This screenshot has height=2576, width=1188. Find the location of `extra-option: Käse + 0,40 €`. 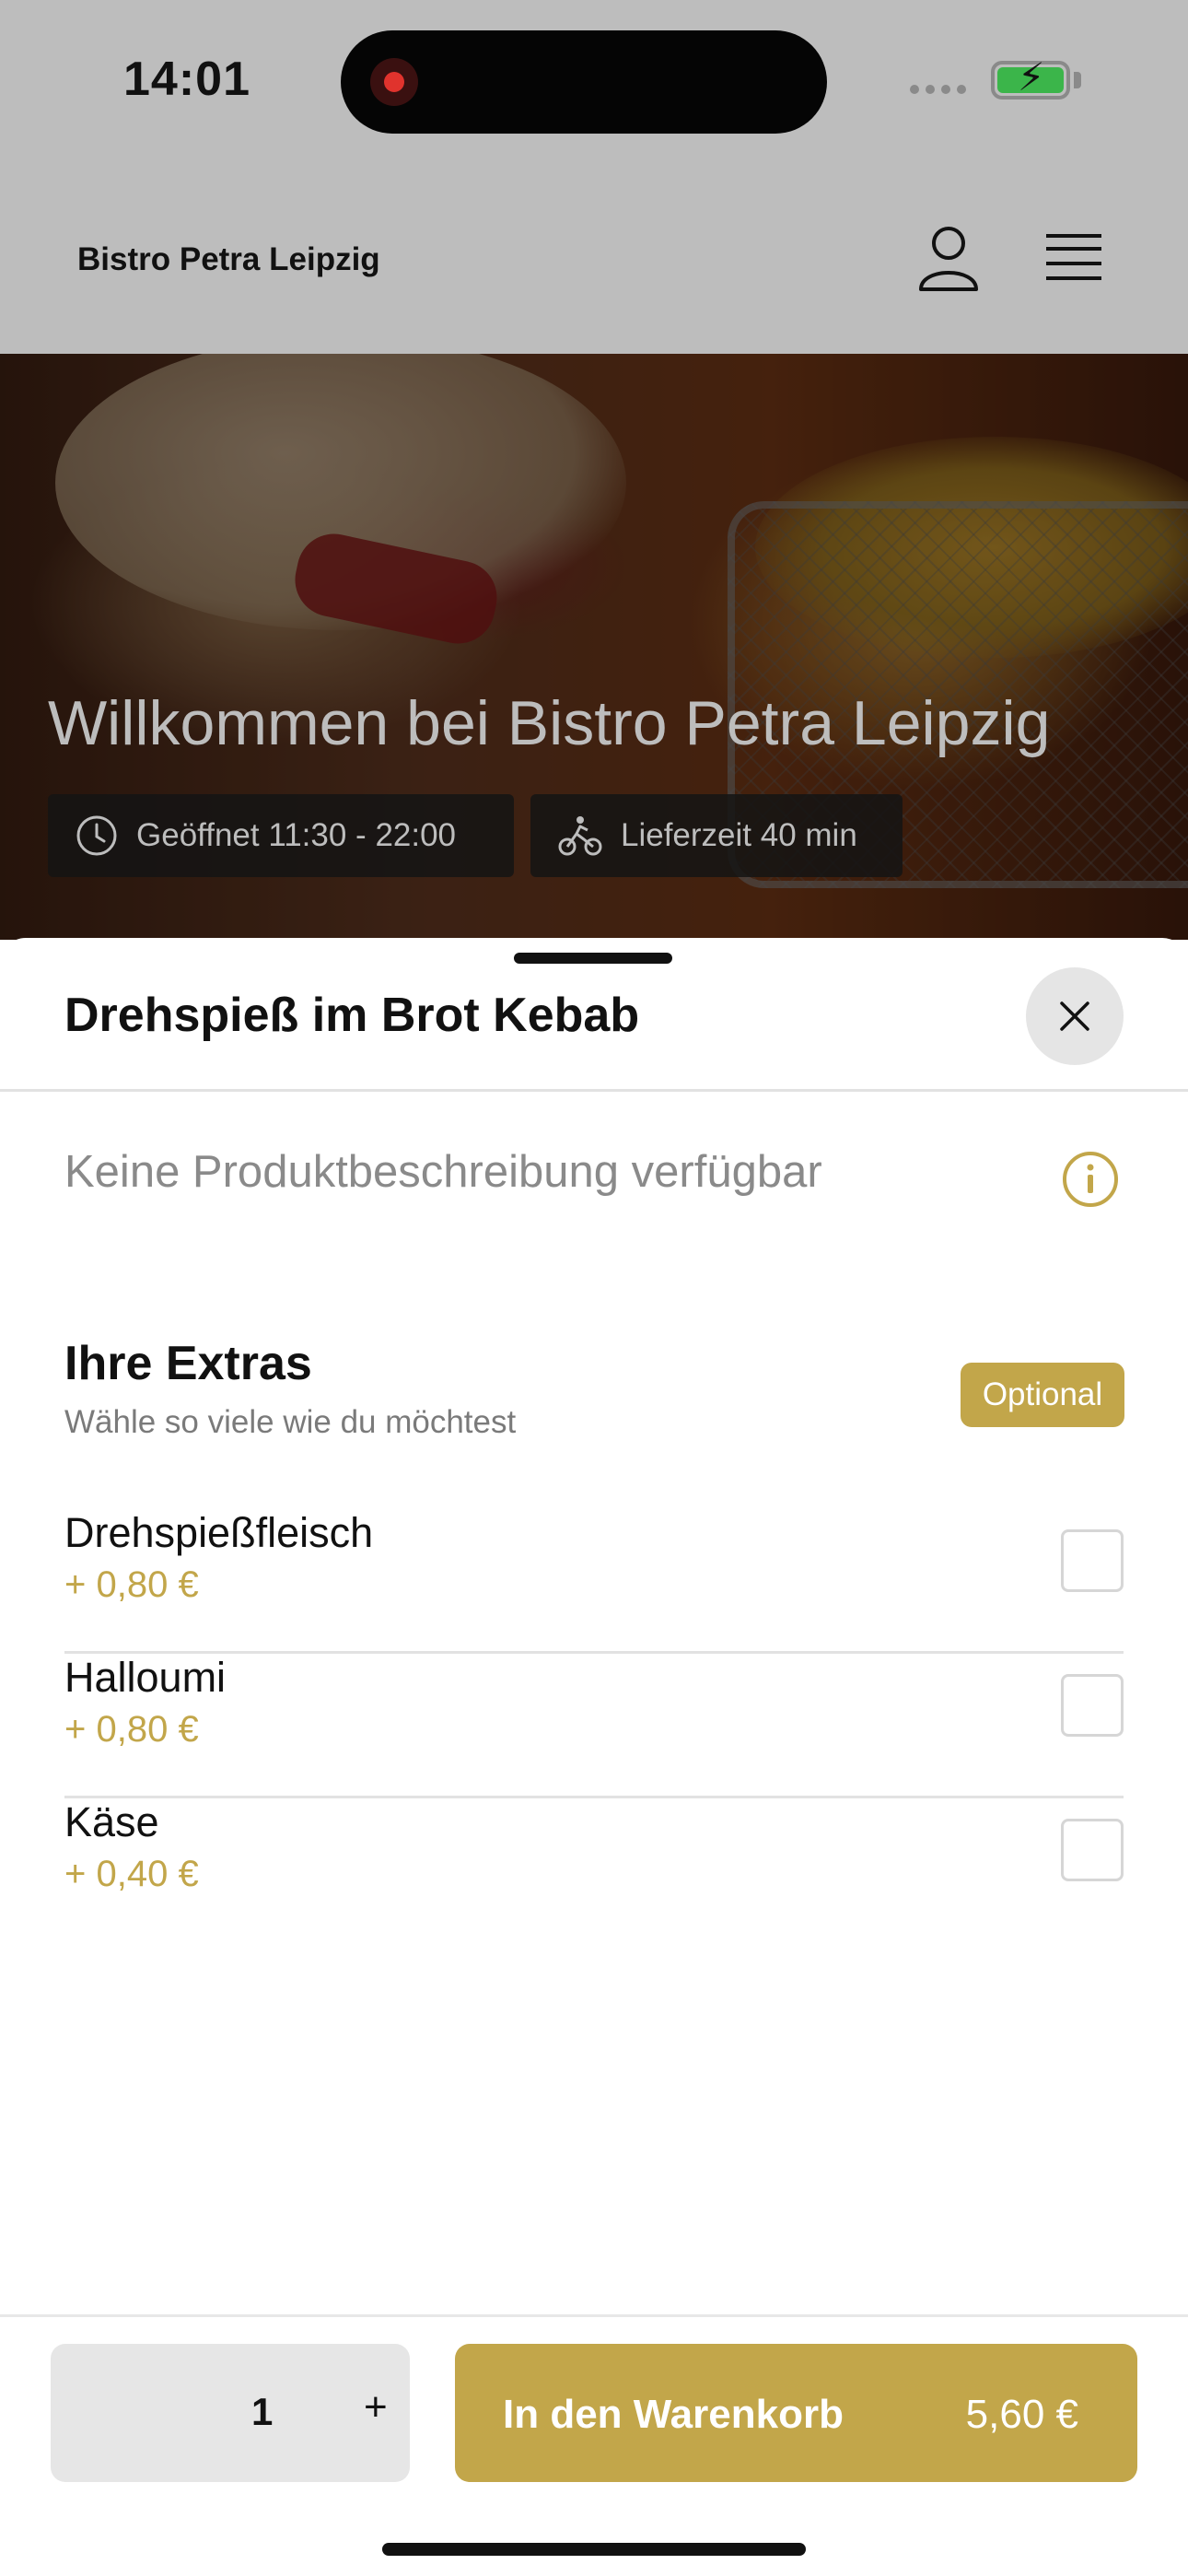

extra-option: Käse + 0,40 € is located at coordinates (594, 1853).